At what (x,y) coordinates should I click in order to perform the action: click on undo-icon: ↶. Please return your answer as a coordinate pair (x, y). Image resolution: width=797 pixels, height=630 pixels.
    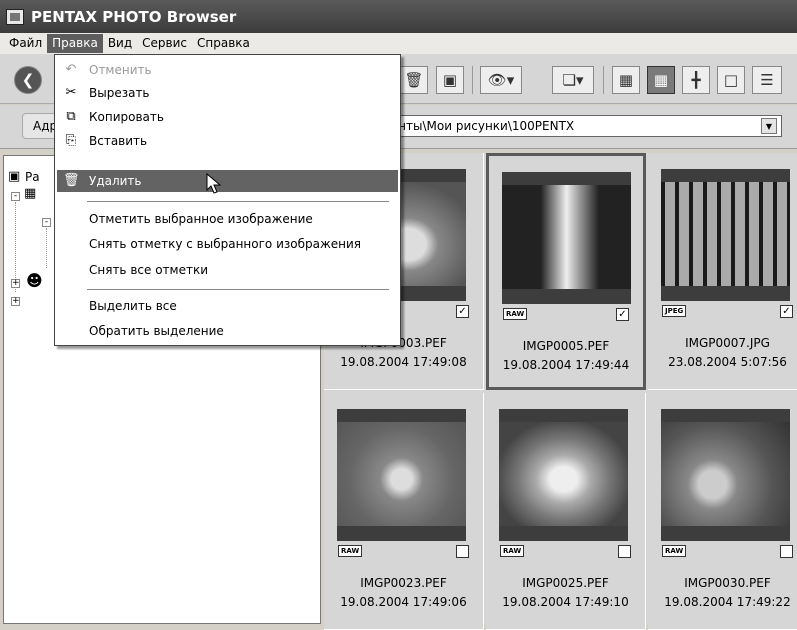
    Looking at the image, I should click on (71, 69).